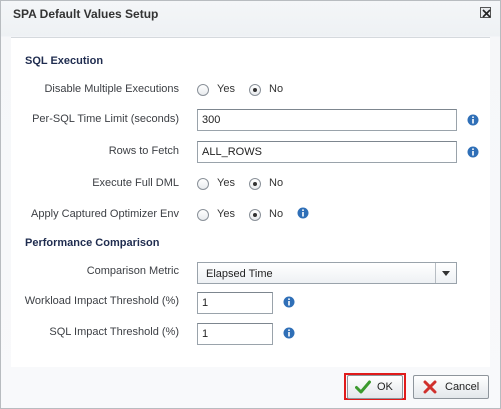 This screenshot has height=409, width=501. What do you see at coordinates (276, 214) in the screenshot?
I see `apply-captured-optimizer-env-no-label: No` at bounding box center [276, 214].